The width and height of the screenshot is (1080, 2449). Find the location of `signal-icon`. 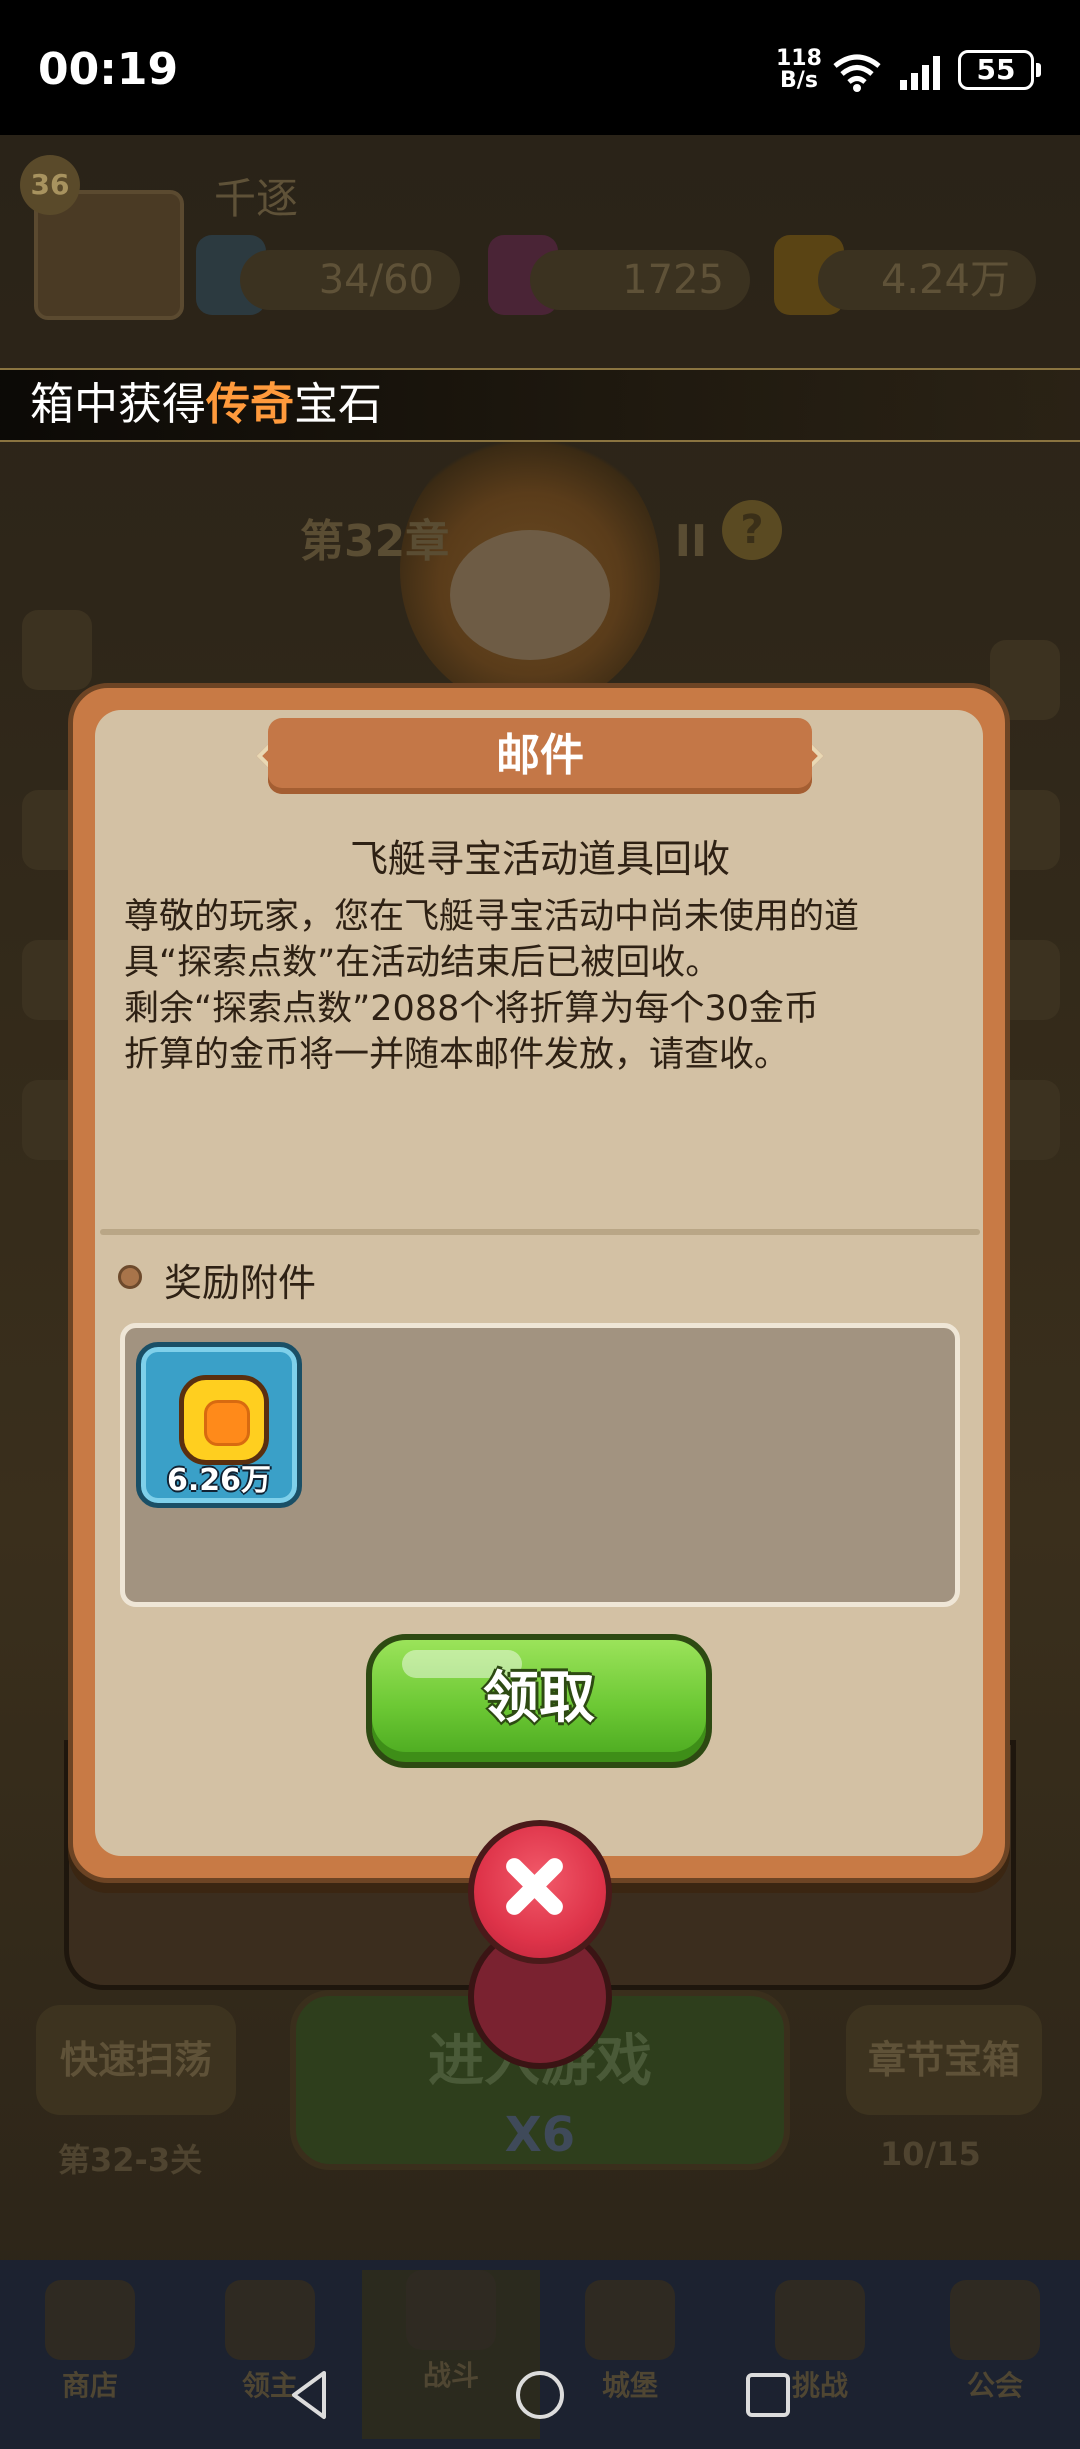

signal-icon is located at coordinates (920, 73).